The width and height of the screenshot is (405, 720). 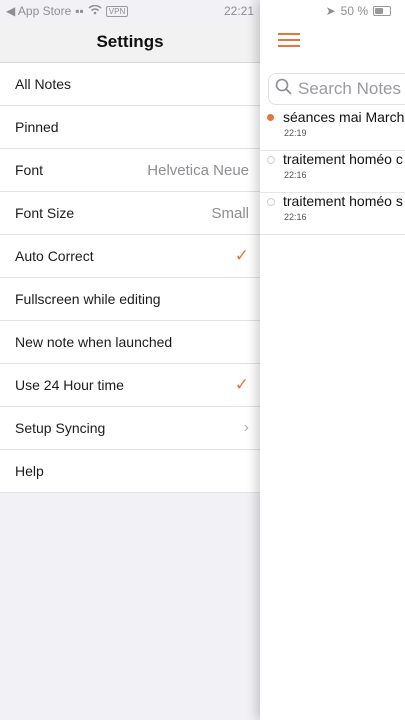 I want to click on row-label: Font Size, so click(x=45, y=213).